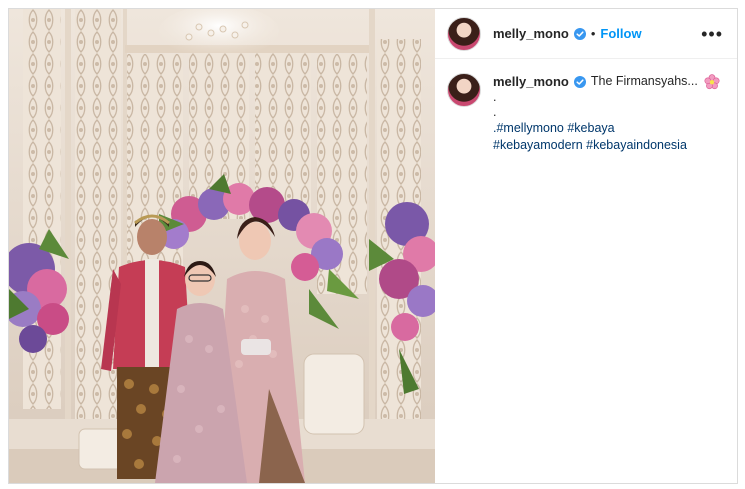  What do you see at coordinates (529, 128) in the screenshot?
I see `hashtag-mellymono: #mellymono` at bounding box center [529, 128].